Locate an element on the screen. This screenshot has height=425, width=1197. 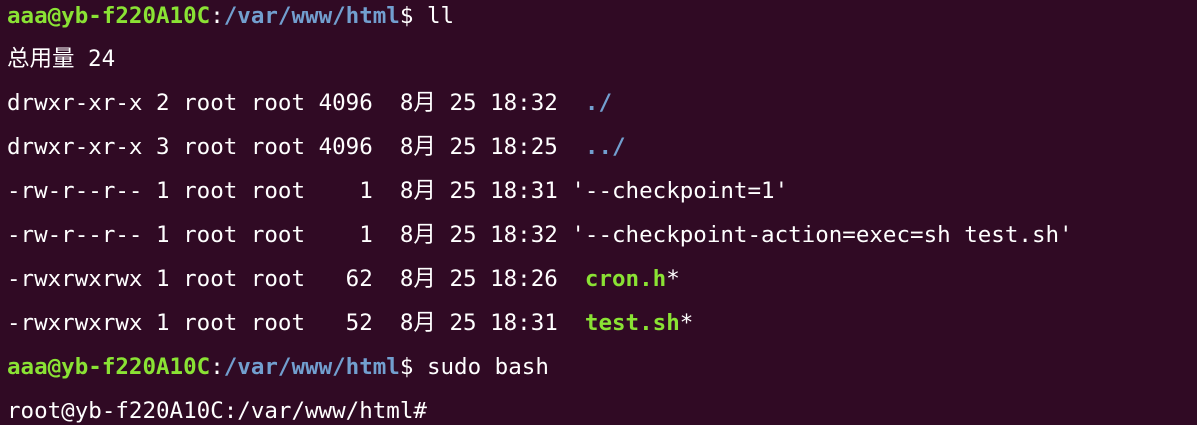
root-prompt-line: root@yb-f220A10C:/var/www/html# is located at coordinates (602, 407).